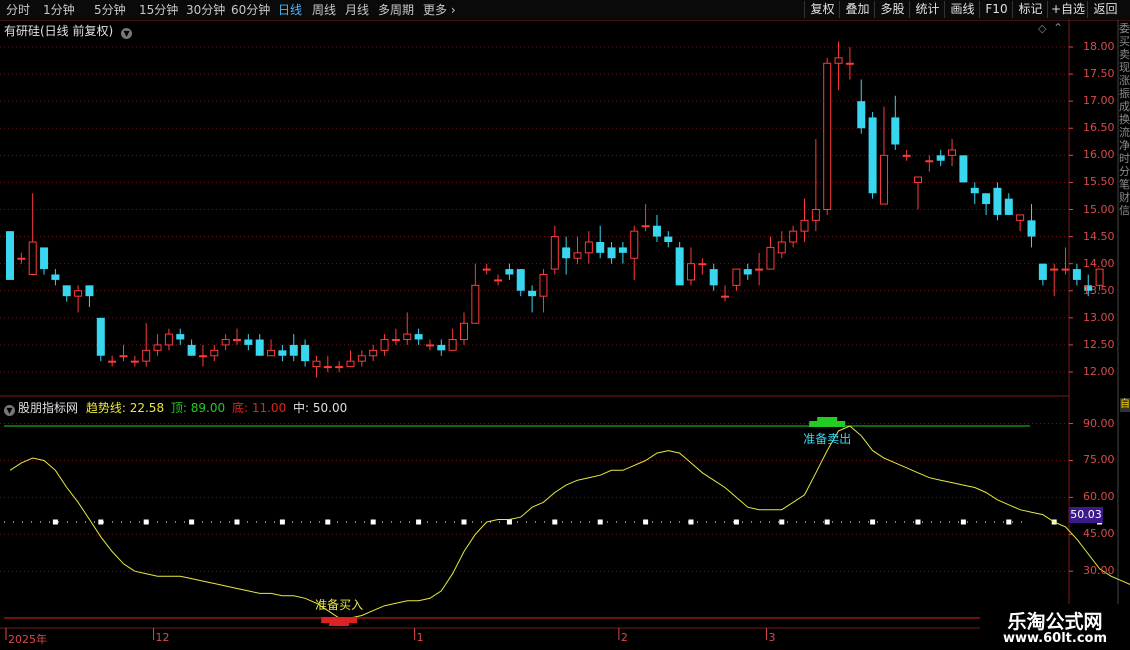 Image resolution: width=1130 pixels, height=650 pixels. I want to click on price-axis-label: 16.00, so click(1099, 155).